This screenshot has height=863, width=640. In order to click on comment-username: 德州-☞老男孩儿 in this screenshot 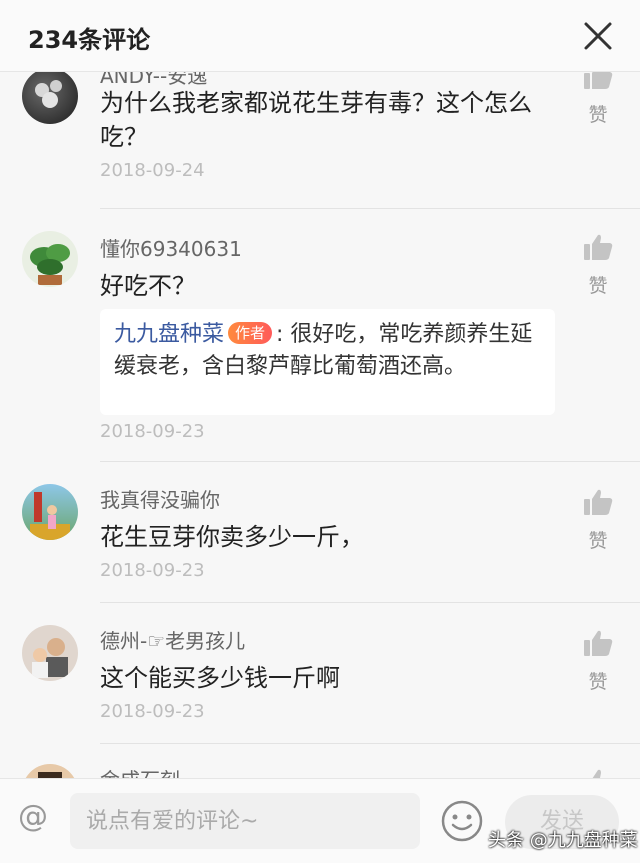, I will do `click(172, 639)`.